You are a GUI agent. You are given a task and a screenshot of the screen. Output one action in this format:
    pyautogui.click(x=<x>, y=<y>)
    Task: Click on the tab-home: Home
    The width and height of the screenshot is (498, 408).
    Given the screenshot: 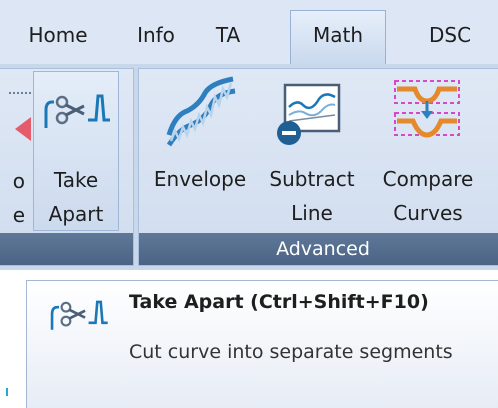 What is the action you would take?
    pyautogui.click(x=58, y=35)
    